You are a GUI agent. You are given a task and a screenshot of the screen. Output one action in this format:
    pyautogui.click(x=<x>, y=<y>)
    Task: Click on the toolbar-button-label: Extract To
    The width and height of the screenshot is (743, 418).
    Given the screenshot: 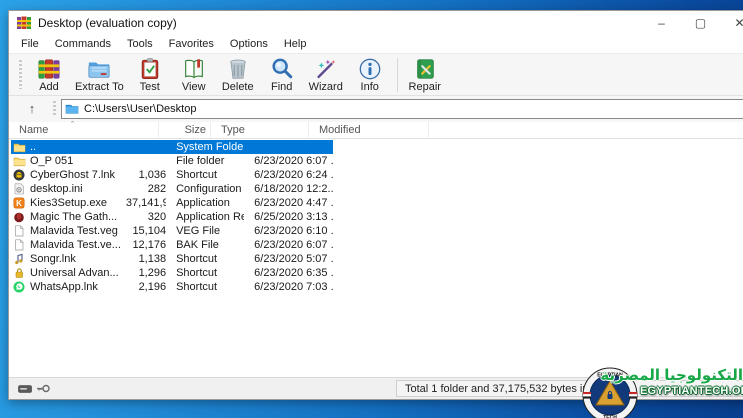 What is the action you would take?
    pyautogui.click(x=99, y=86)
    